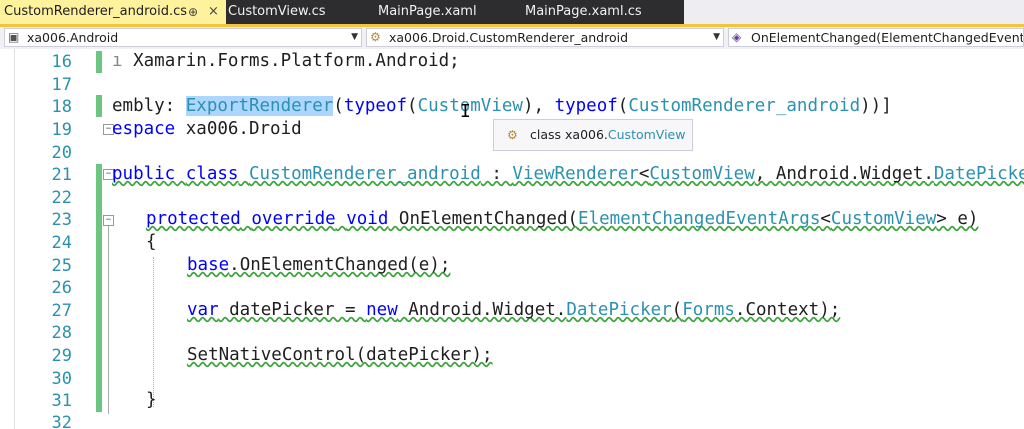  I want to click on line-number: 24, so click(61, 243).